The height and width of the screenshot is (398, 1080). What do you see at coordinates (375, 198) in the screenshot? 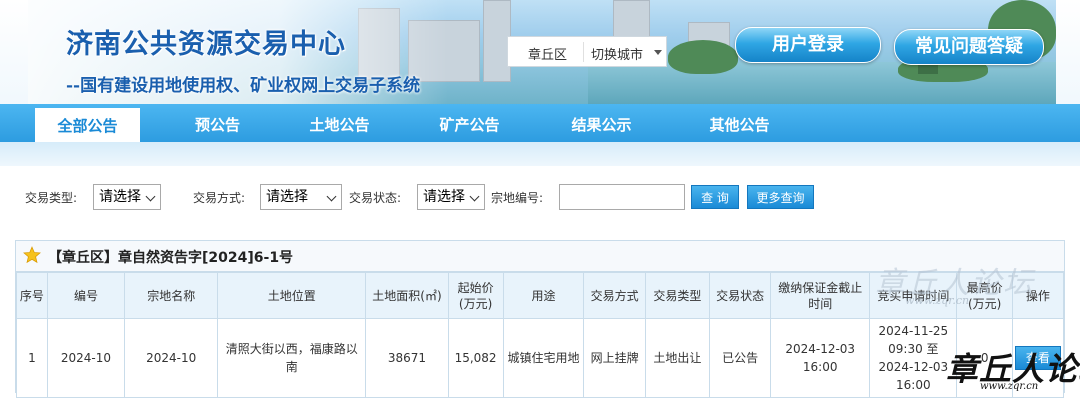
I see `trade-status-label: 交易状态:` at bounding box center [375, 198].